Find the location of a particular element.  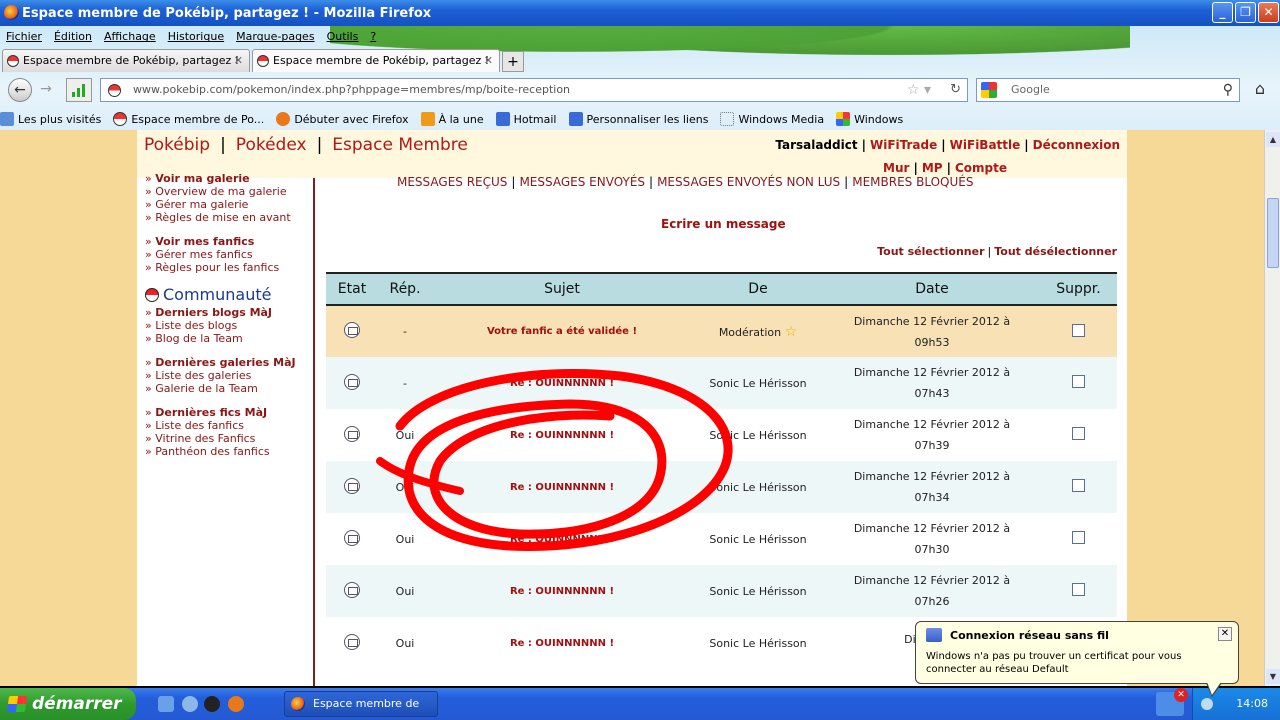

username: Tarsaladdict is located at coordinates (816, 145).